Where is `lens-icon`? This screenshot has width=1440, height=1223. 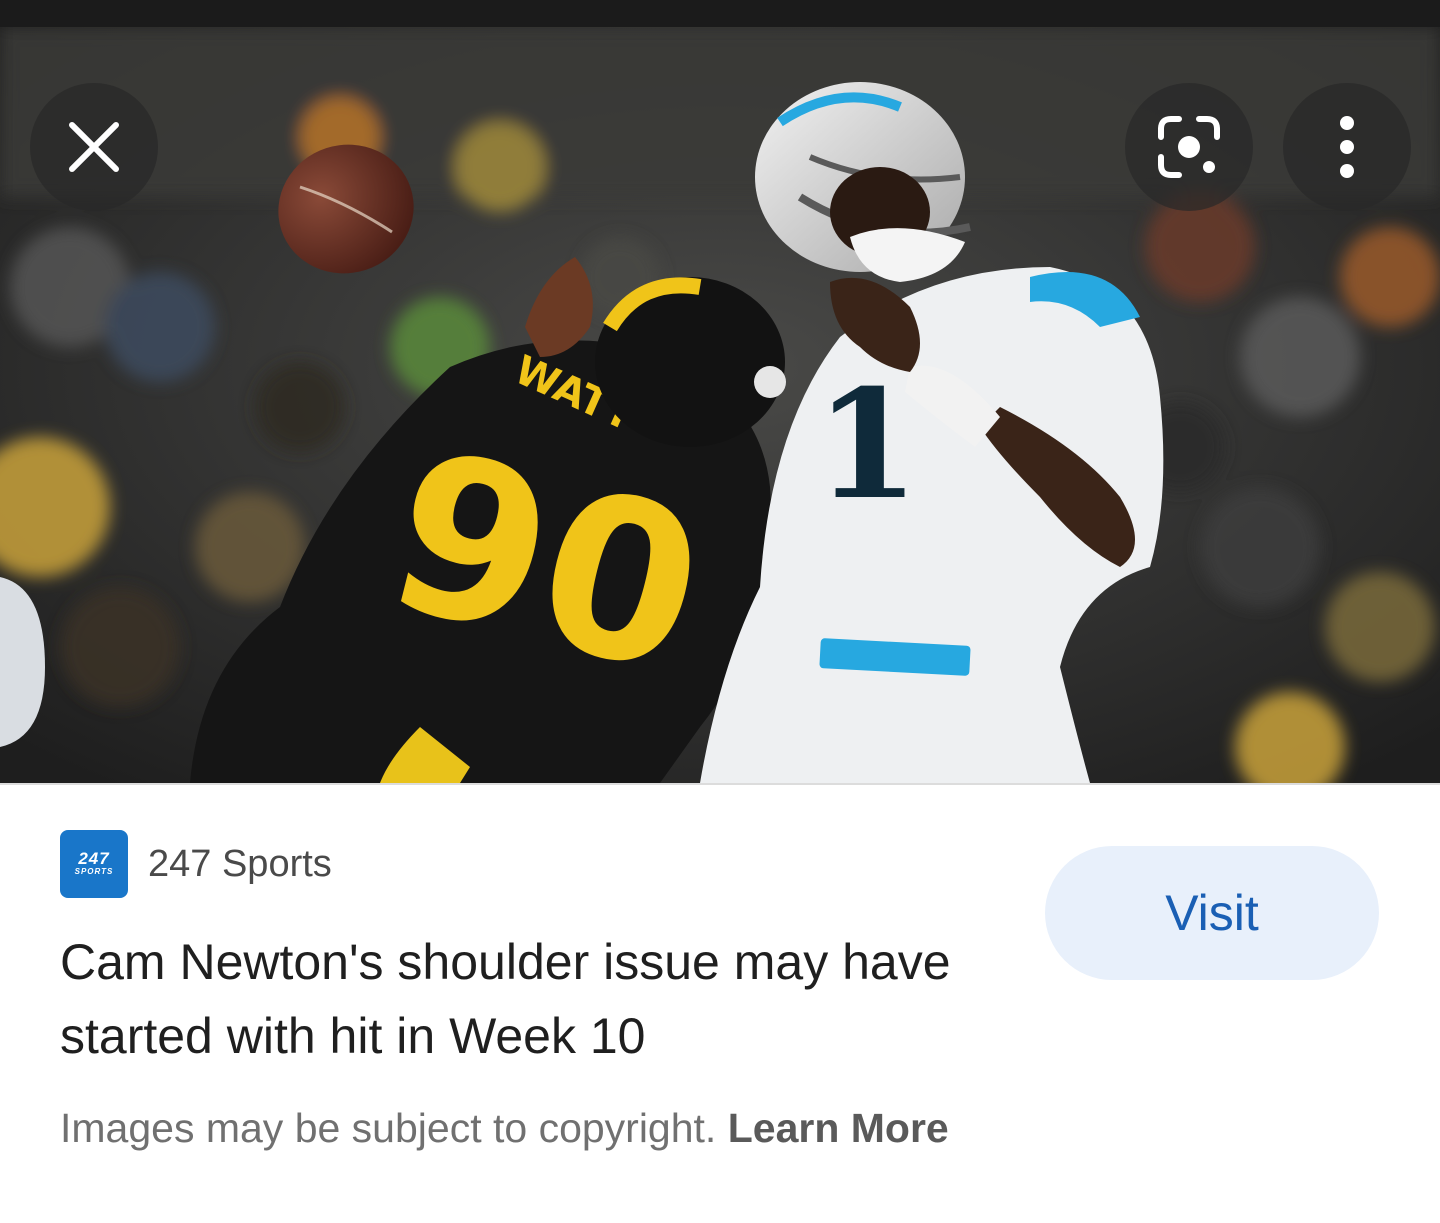 lens-icon is located at coordinates (1189, 147).